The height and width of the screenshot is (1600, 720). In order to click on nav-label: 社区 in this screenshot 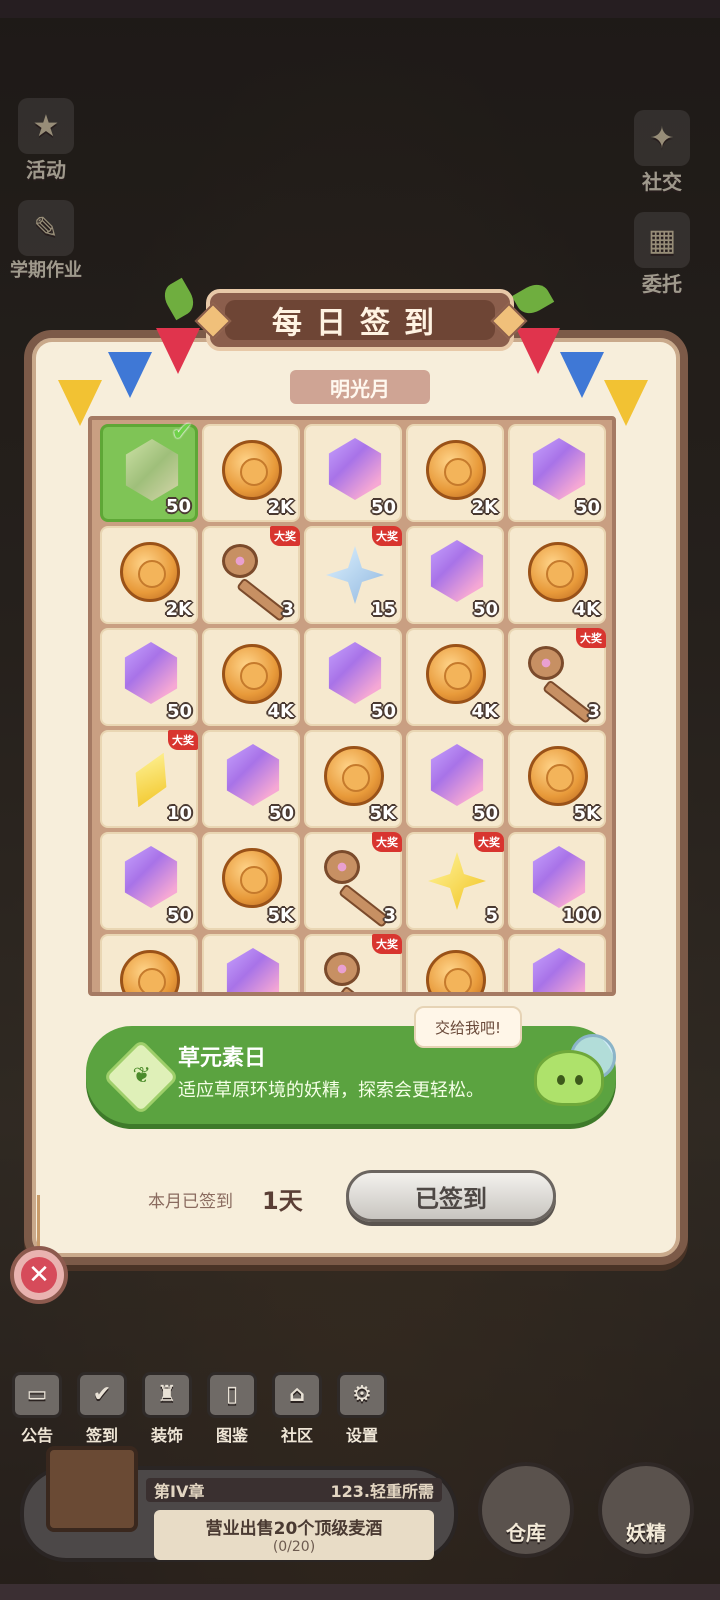, I will do `click(296, 1435)`.